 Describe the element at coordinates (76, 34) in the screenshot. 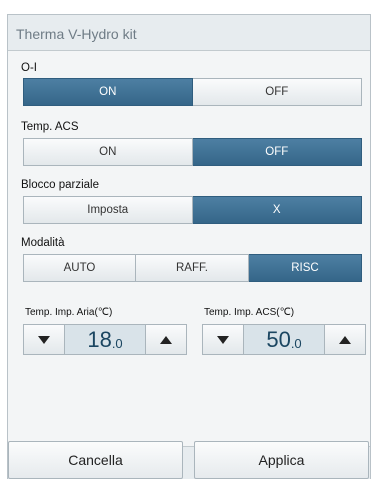

I see `dialog-title: Therma V-Hydro kit` at that location.